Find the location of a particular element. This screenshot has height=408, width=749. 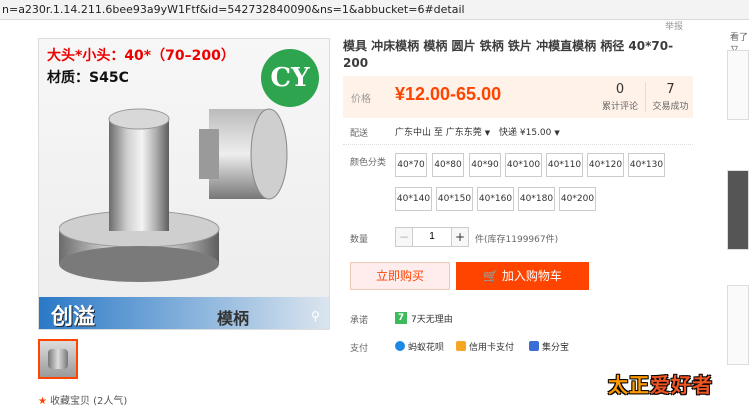

quantity-label: 数量 is located at coordinates (359, 240).